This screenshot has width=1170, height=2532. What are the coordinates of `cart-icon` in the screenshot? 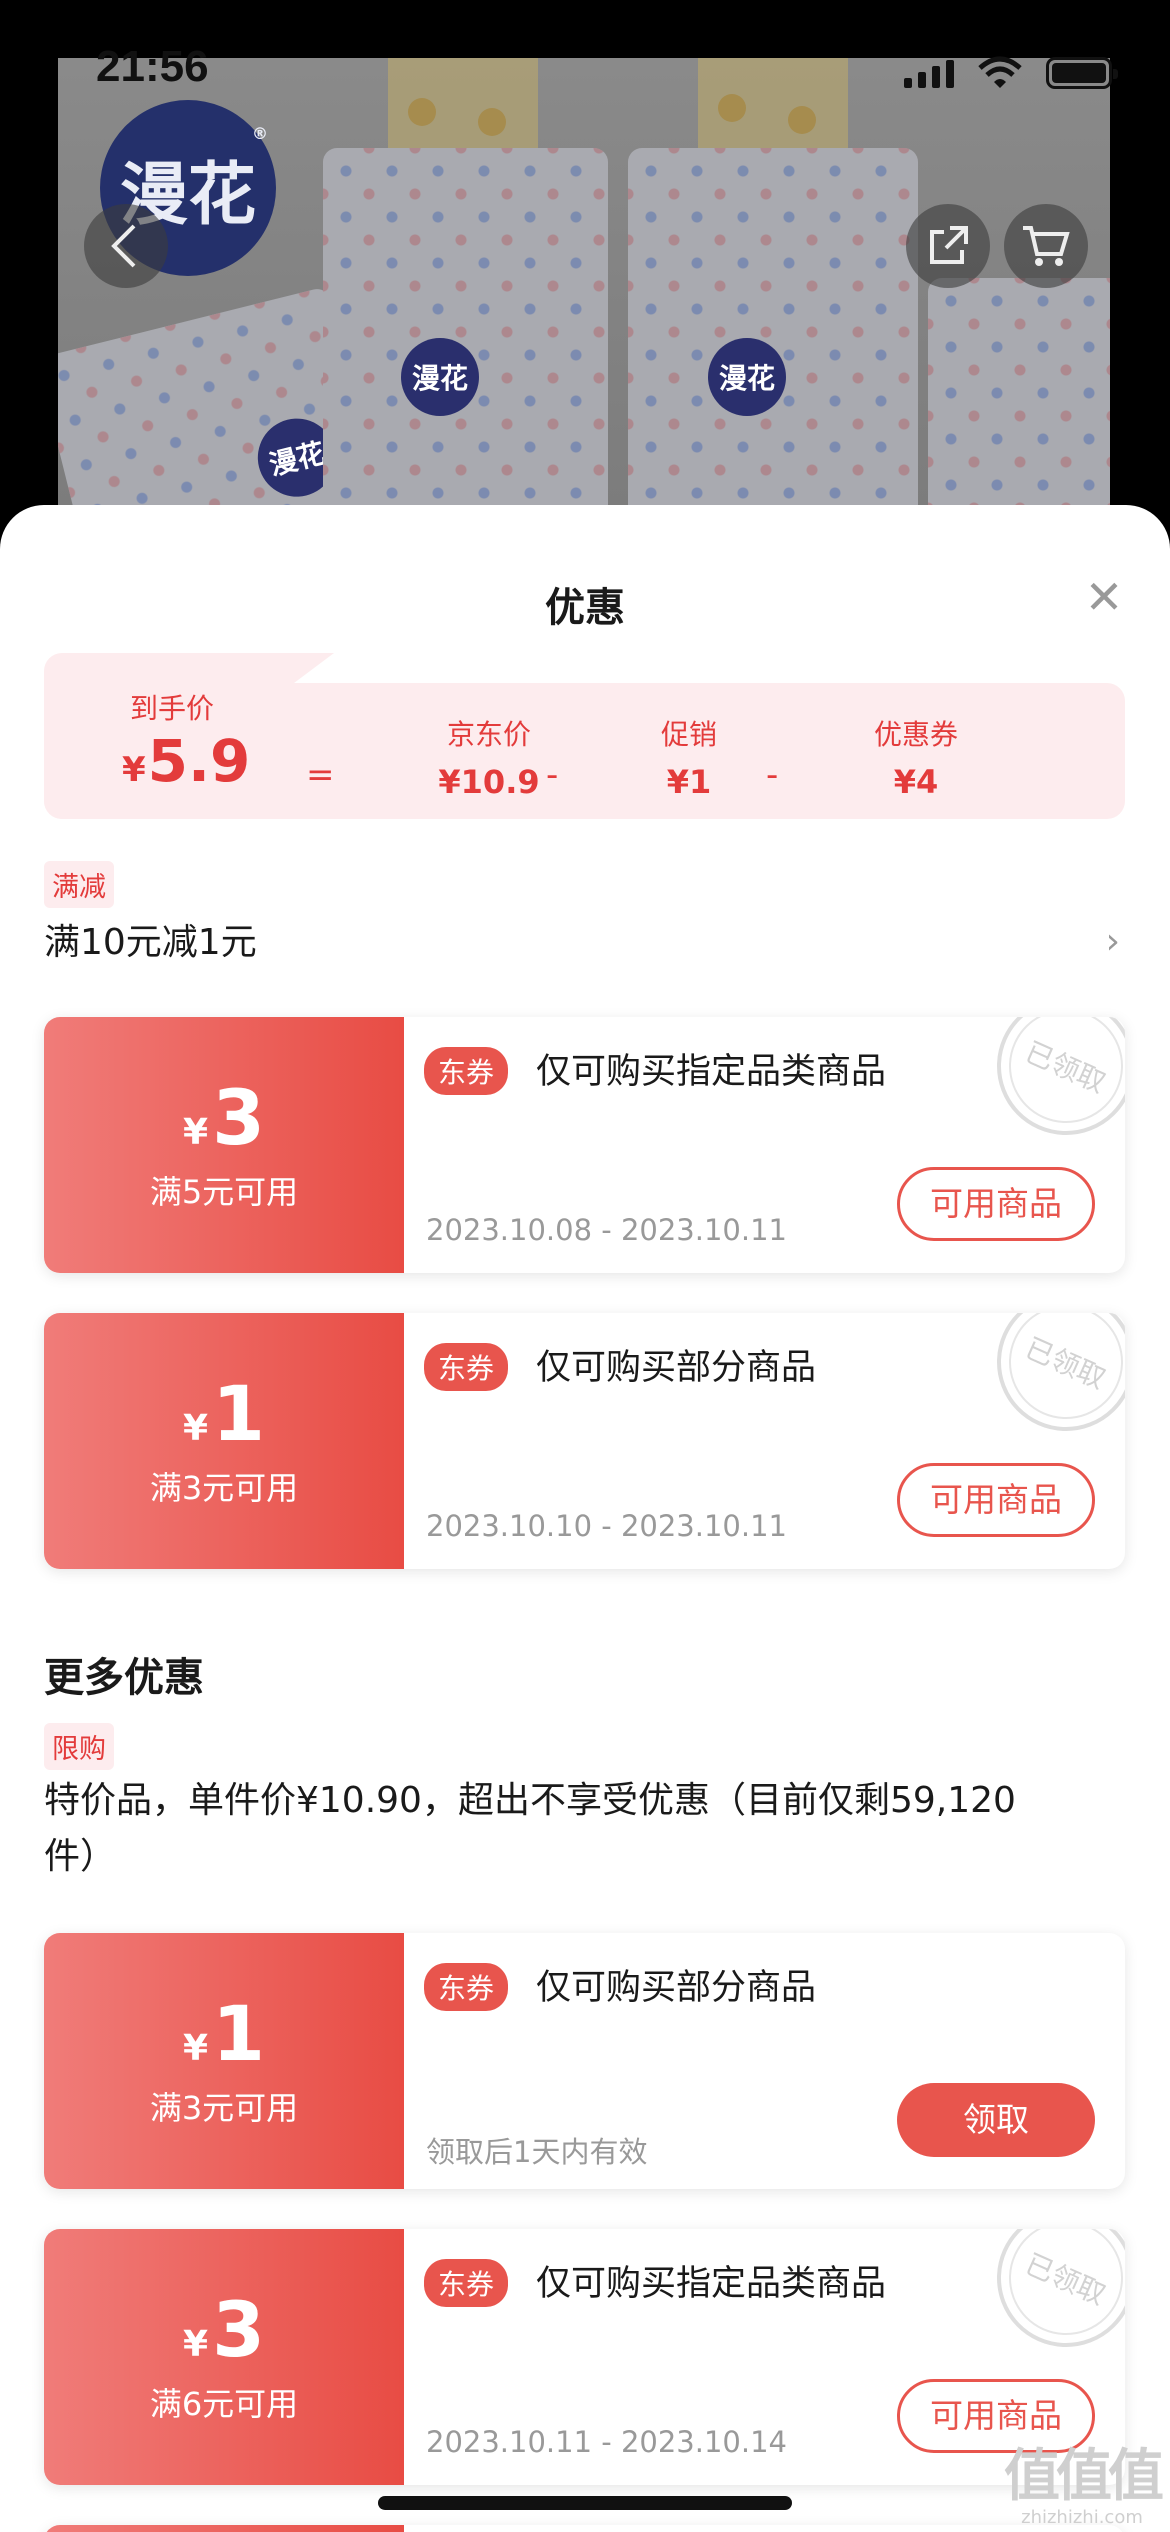 It's located at (1046, 246).